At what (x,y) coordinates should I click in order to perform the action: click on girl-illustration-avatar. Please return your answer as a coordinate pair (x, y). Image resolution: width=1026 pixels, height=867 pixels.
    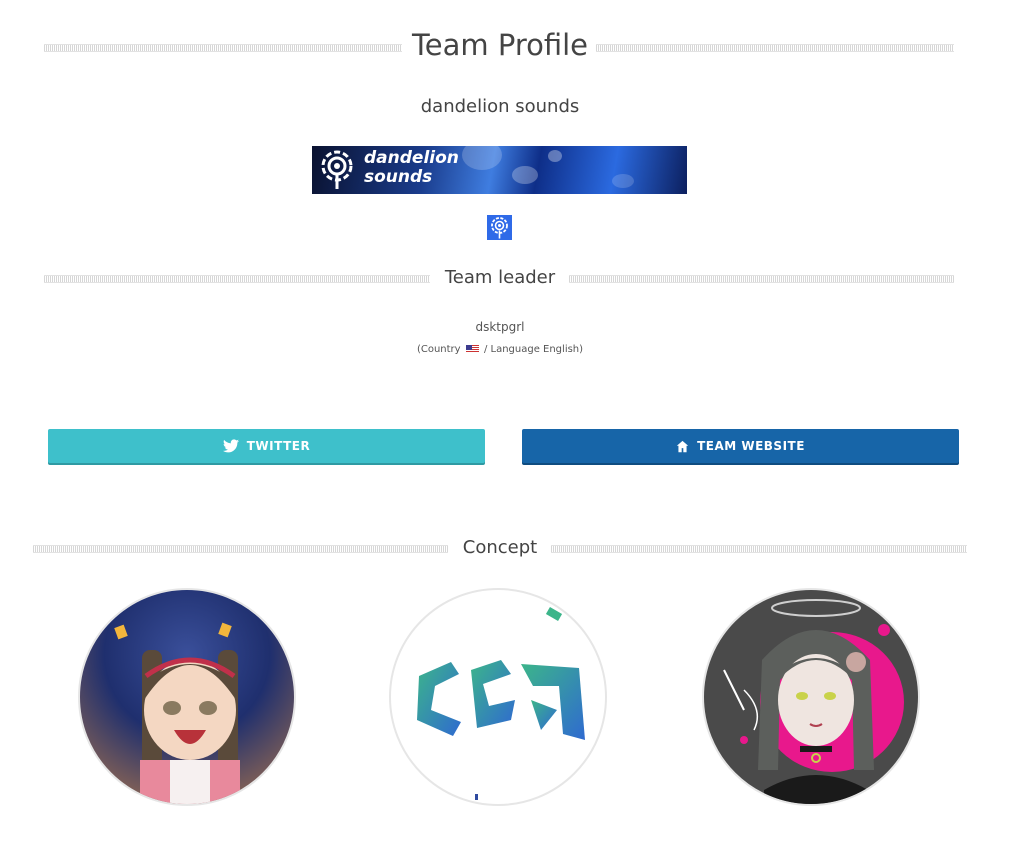
    Looking at the image, I should click on (811, 697).